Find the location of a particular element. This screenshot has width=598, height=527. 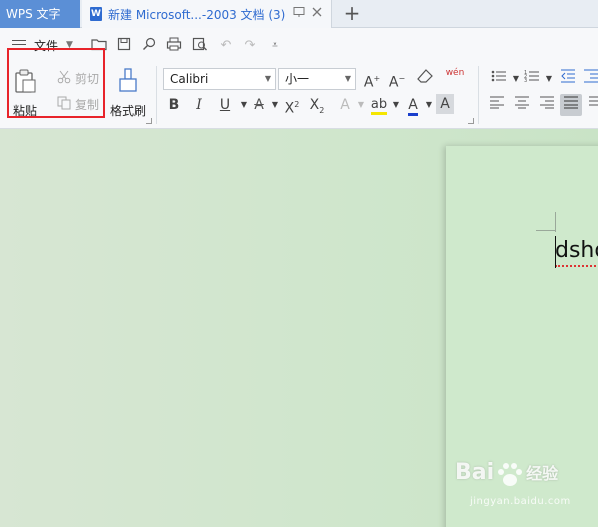

monitor-icon is located at coordinates (299, 13).